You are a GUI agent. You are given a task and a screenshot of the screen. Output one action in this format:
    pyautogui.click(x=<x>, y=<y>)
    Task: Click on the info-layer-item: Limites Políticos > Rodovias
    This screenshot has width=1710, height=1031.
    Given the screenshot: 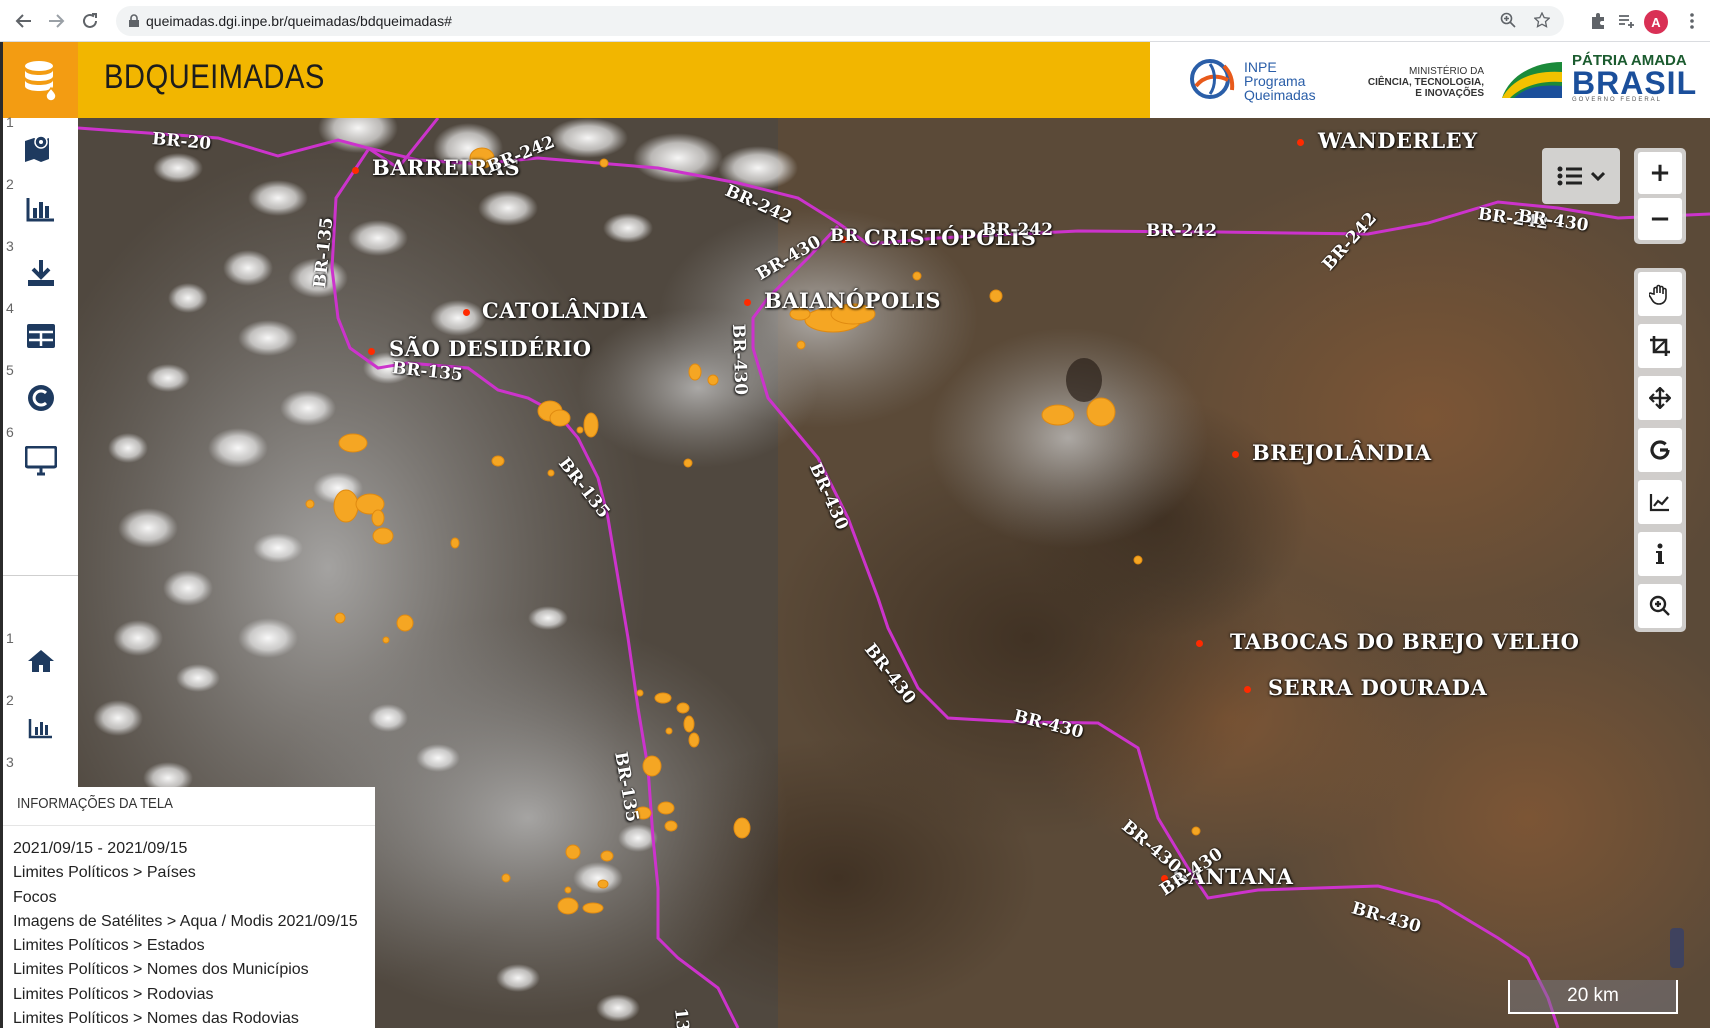 What is the action you would take?
    pyautogui.click(x=113, y=994)
    